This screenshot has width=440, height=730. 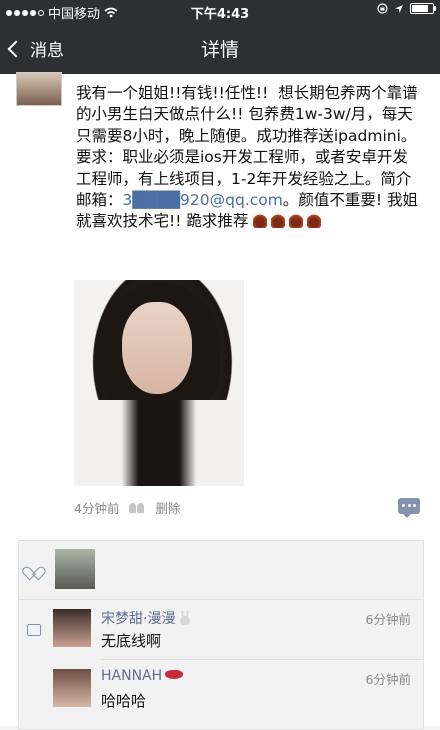 I want to click on lips-emoji-icon, so click(x=174, y=674).